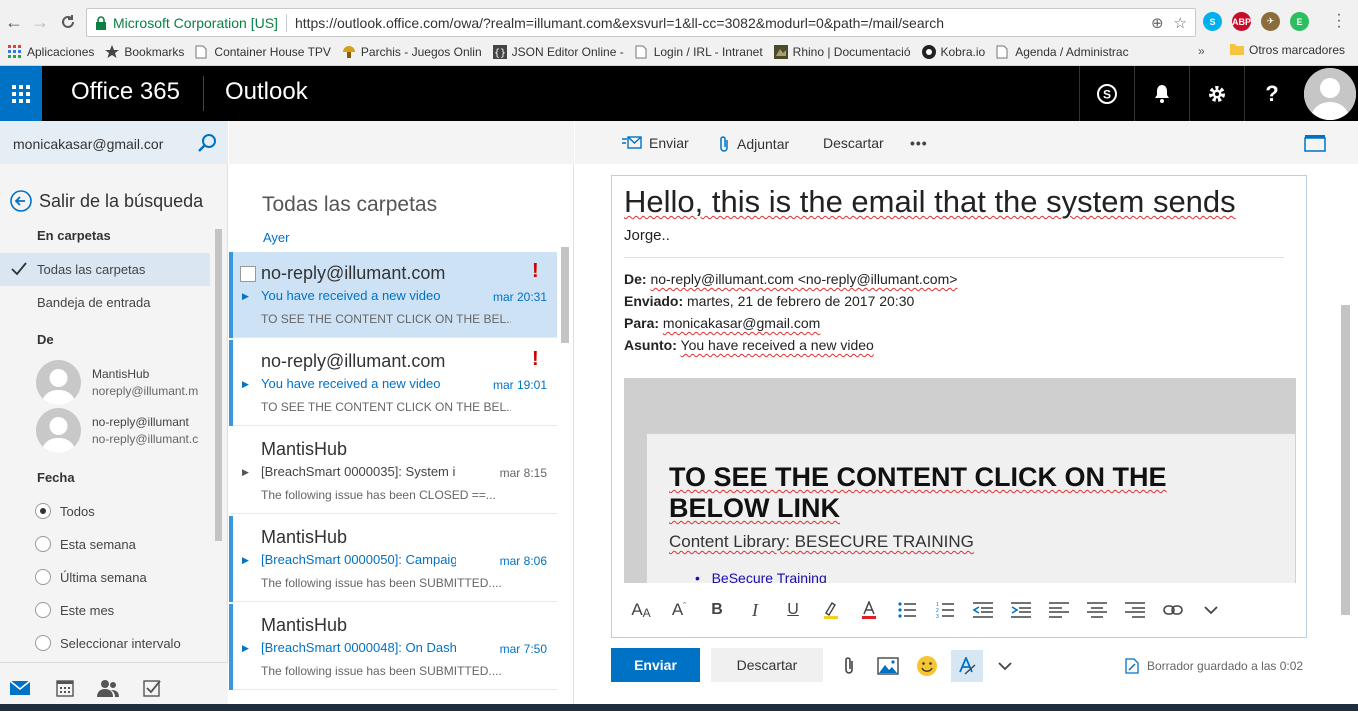 The height and width of the screenshot is (711, 1358). Describe the element at coordinates (106, 201) in the screenshot. I see `exit-search-button: Salir de la búsqueda` at that location.